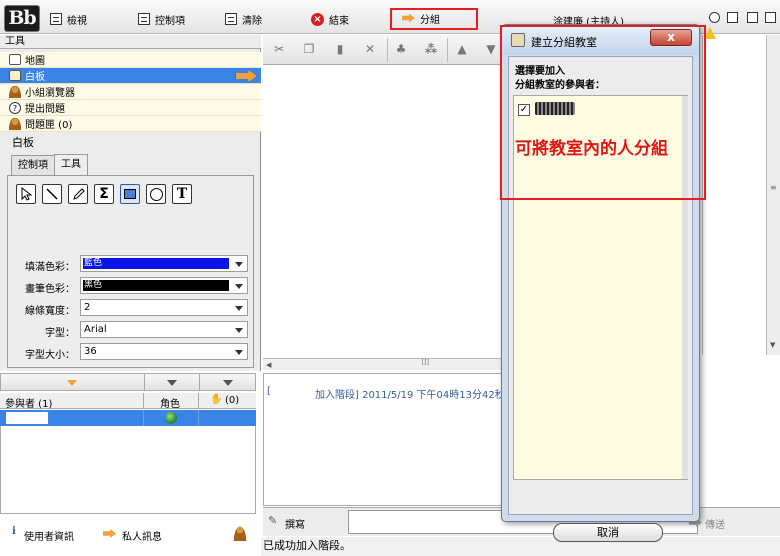 The image size is (780, 556). I want to click on exit-label: 結束, so click(339, 21).